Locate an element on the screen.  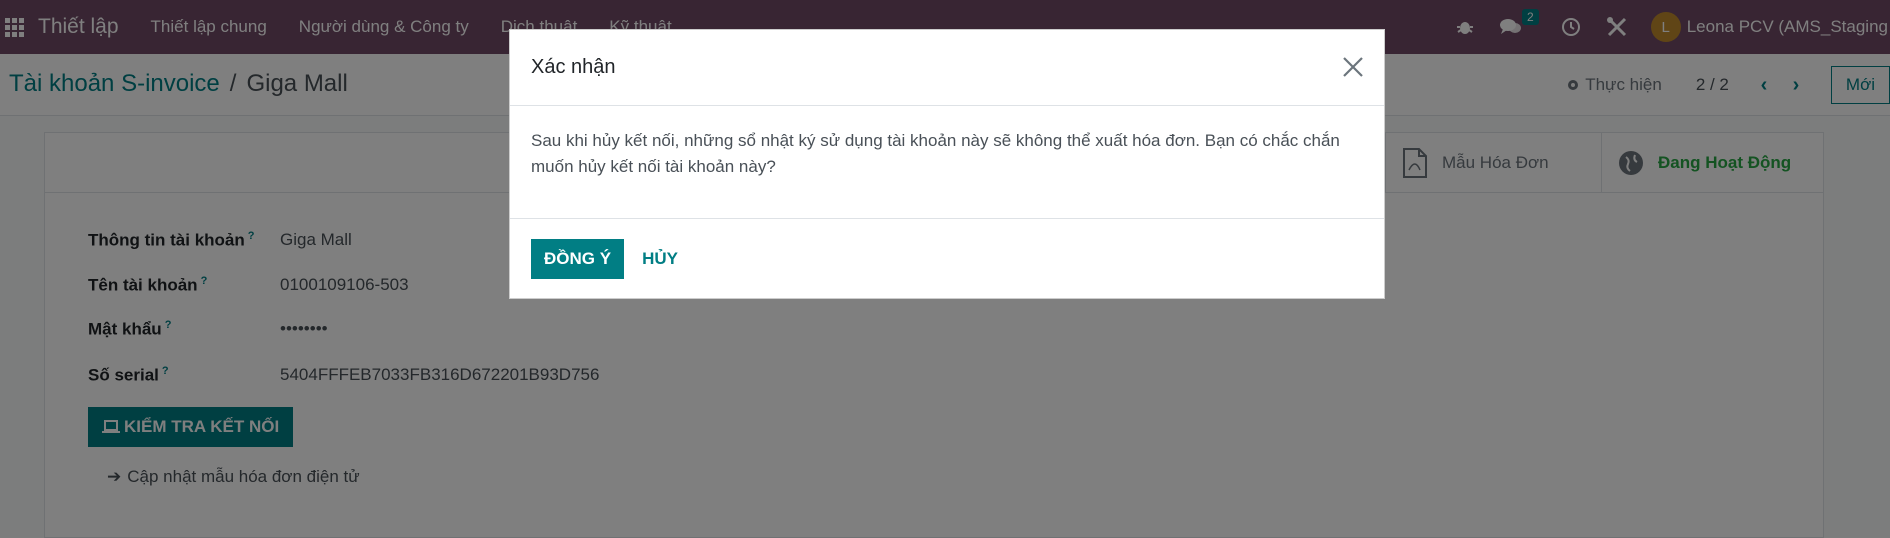
dialog-title: Xác nhận is located at coordinates (573, 67).